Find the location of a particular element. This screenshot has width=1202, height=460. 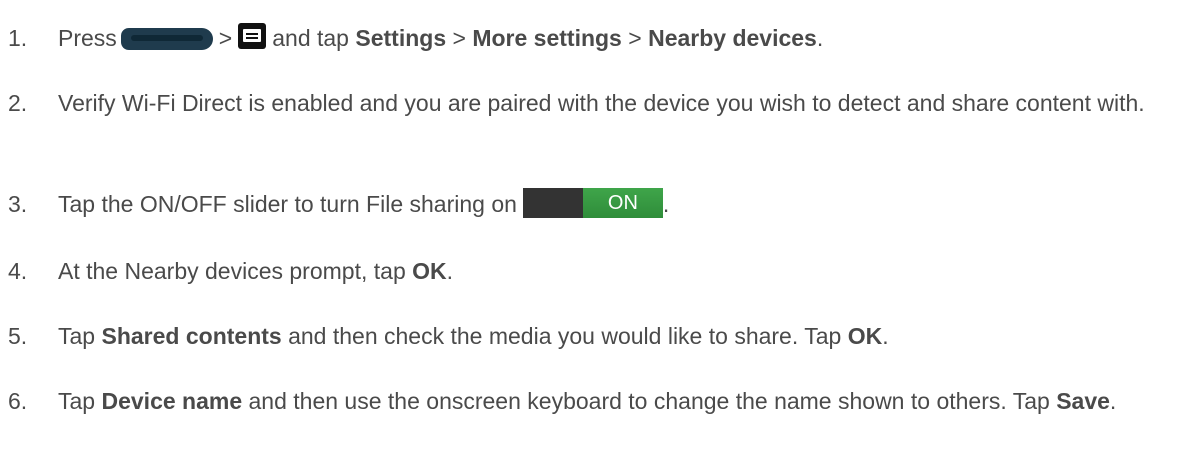

settings-label: Settings is located at coordinates (401, 38).